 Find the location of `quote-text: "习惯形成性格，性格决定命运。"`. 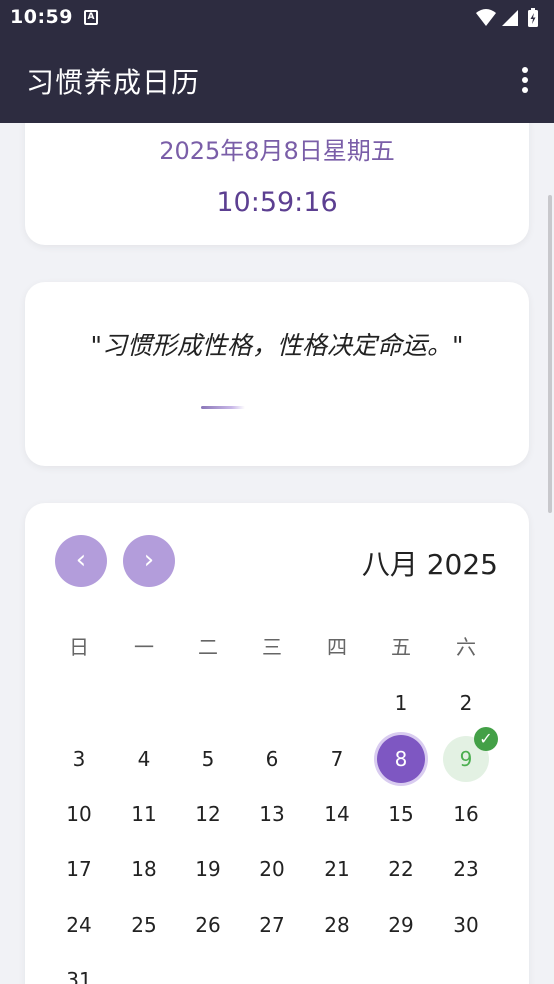

quote-text: "习惯形成性格，性格决定命运。" is located at coordinates (277, 345).